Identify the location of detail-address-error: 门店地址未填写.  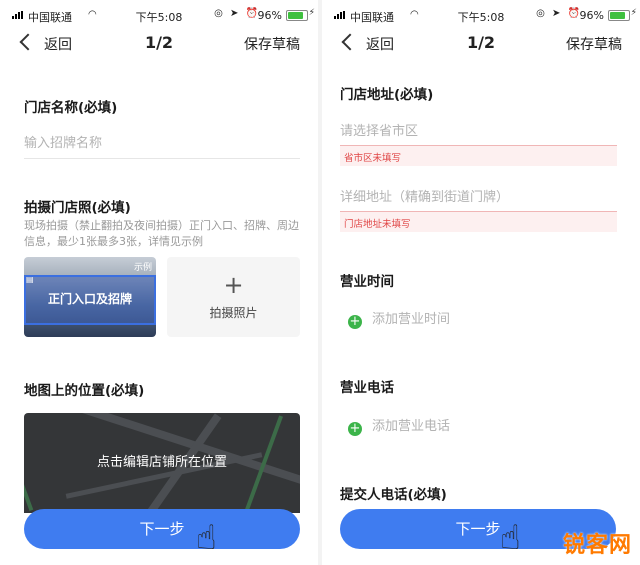
(478, 221).